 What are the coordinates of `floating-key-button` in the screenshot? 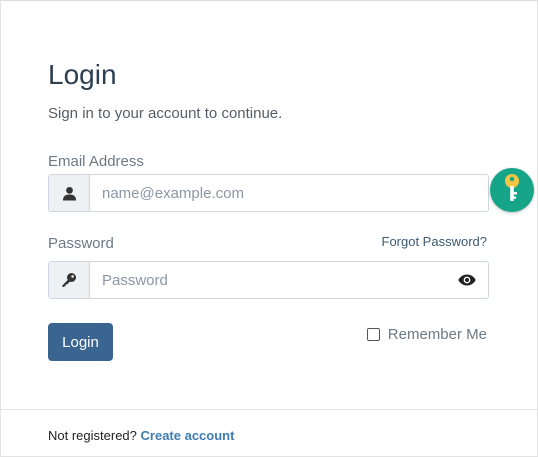 It's located at (512, 190).